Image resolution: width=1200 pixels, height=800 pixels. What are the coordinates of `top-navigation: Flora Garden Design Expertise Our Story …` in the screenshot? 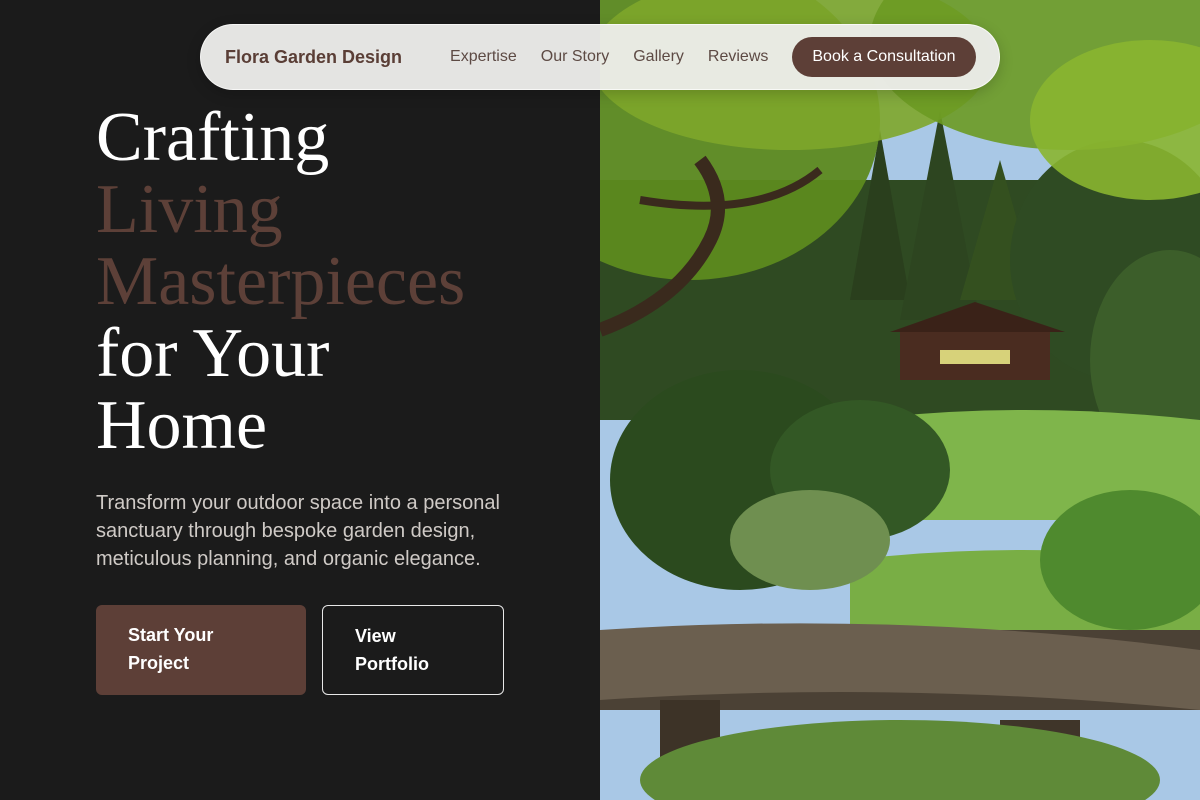 It's located at (600, 57).